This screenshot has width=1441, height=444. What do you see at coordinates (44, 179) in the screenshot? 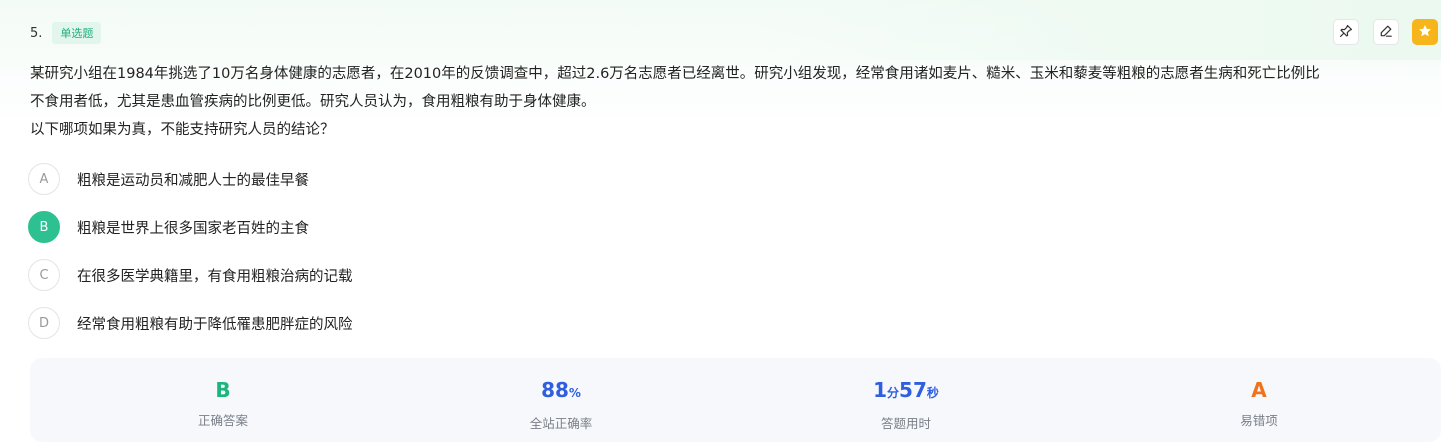
I see `option-letter: A` at bounding box center [44, 179].